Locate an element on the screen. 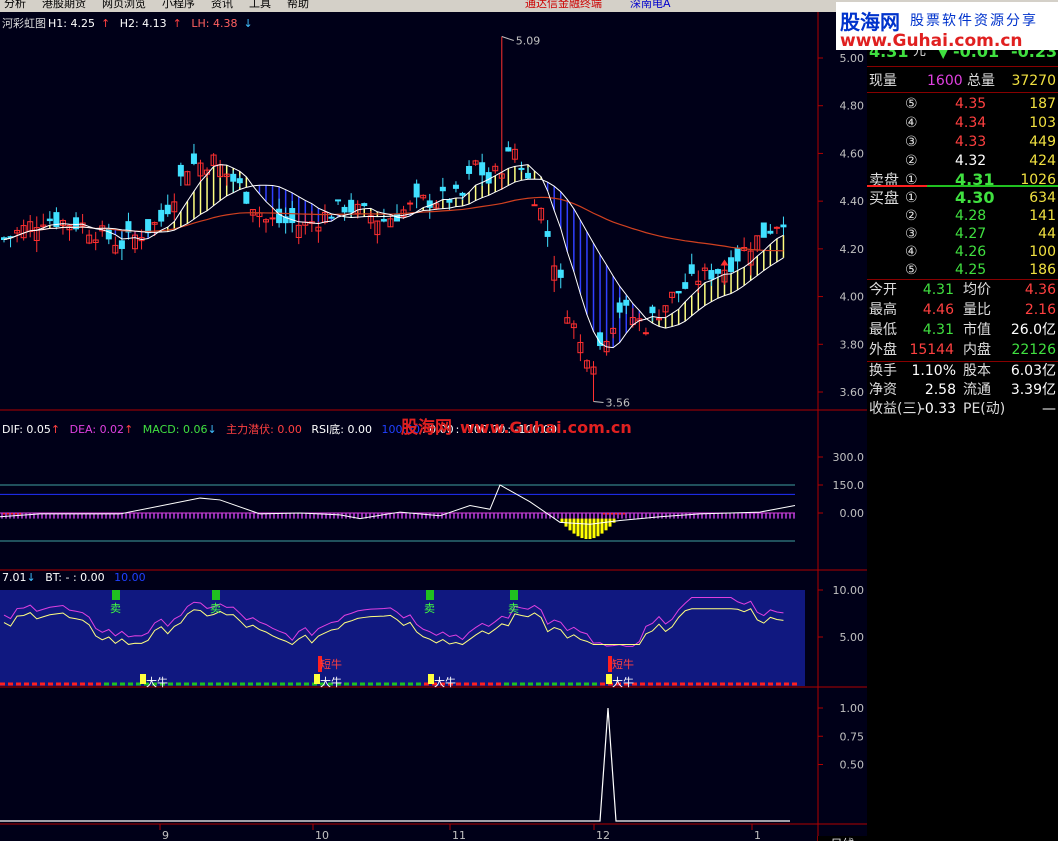 The width and height of the screenshot is (1058, 841). macd-tick-label: 150.0 is located at coordinates (849, 485).